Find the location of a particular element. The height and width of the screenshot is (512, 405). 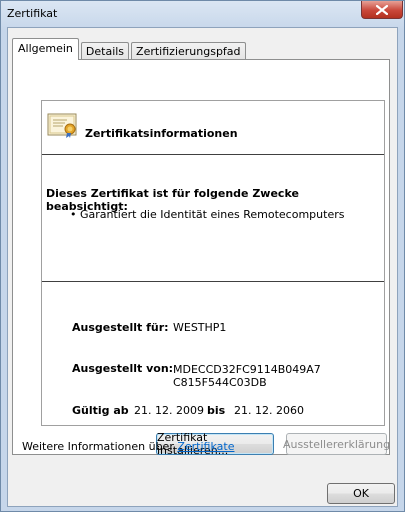

close-button is located at coordinates (382, 10).